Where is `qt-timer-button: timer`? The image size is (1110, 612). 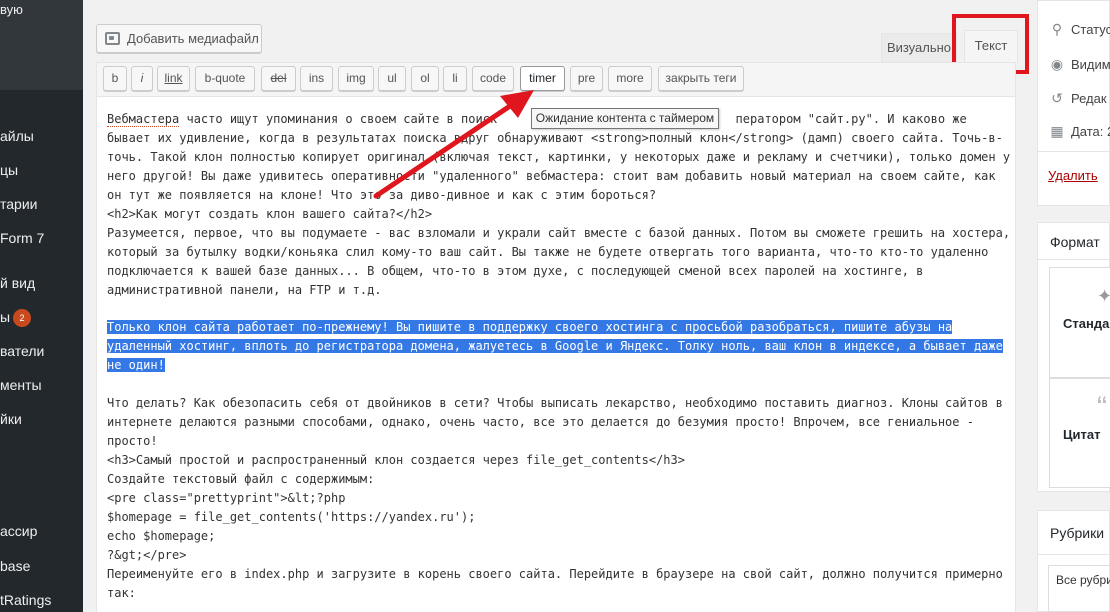
qt-timer-button: timer is located at coordinates (542, 78).